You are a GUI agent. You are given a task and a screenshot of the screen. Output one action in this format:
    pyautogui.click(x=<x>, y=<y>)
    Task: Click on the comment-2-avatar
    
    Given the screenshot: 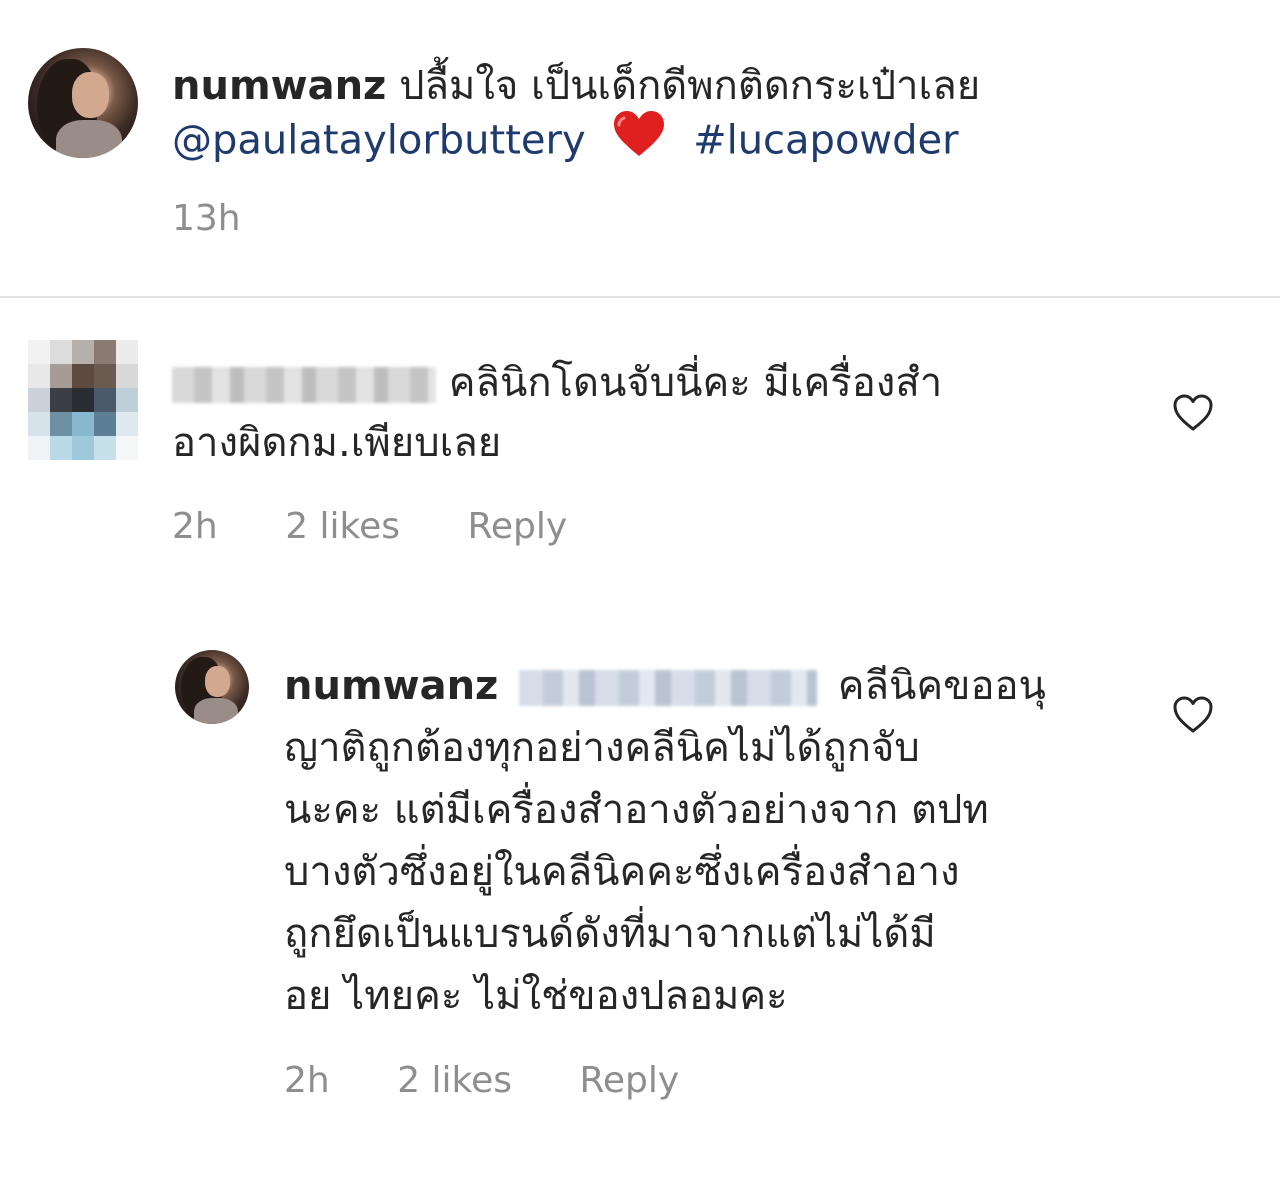 What is the action you would take?
    pyautogui.click(x=212, y=687)
    